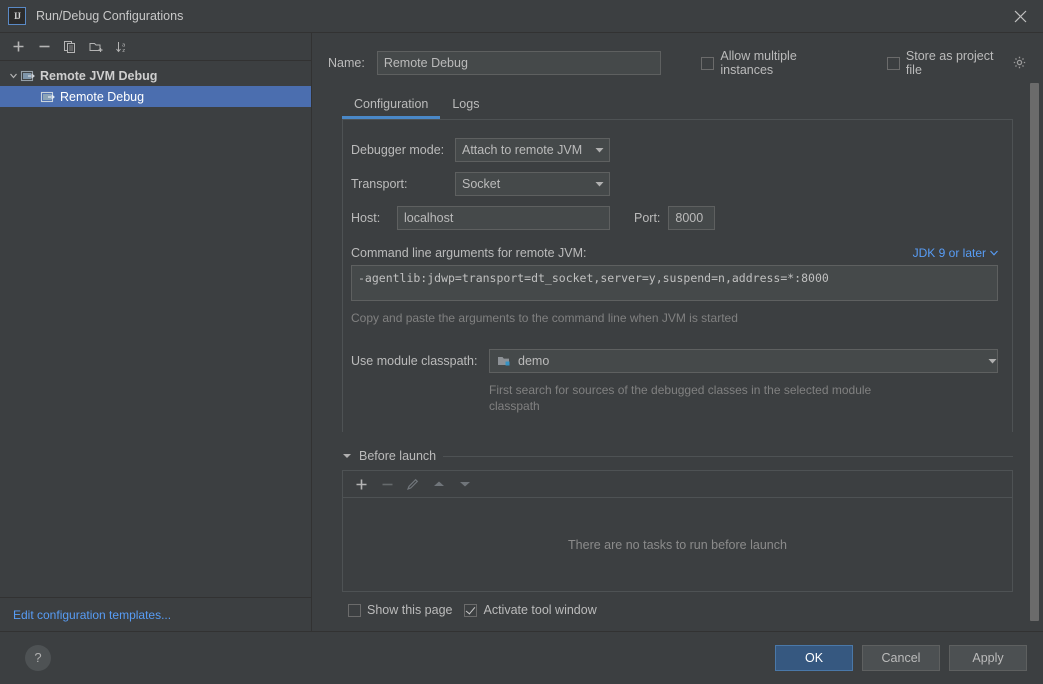 This screenshot has height=684, width=1043. I want to click on module-classpath-select: demo, so click(743, 361).